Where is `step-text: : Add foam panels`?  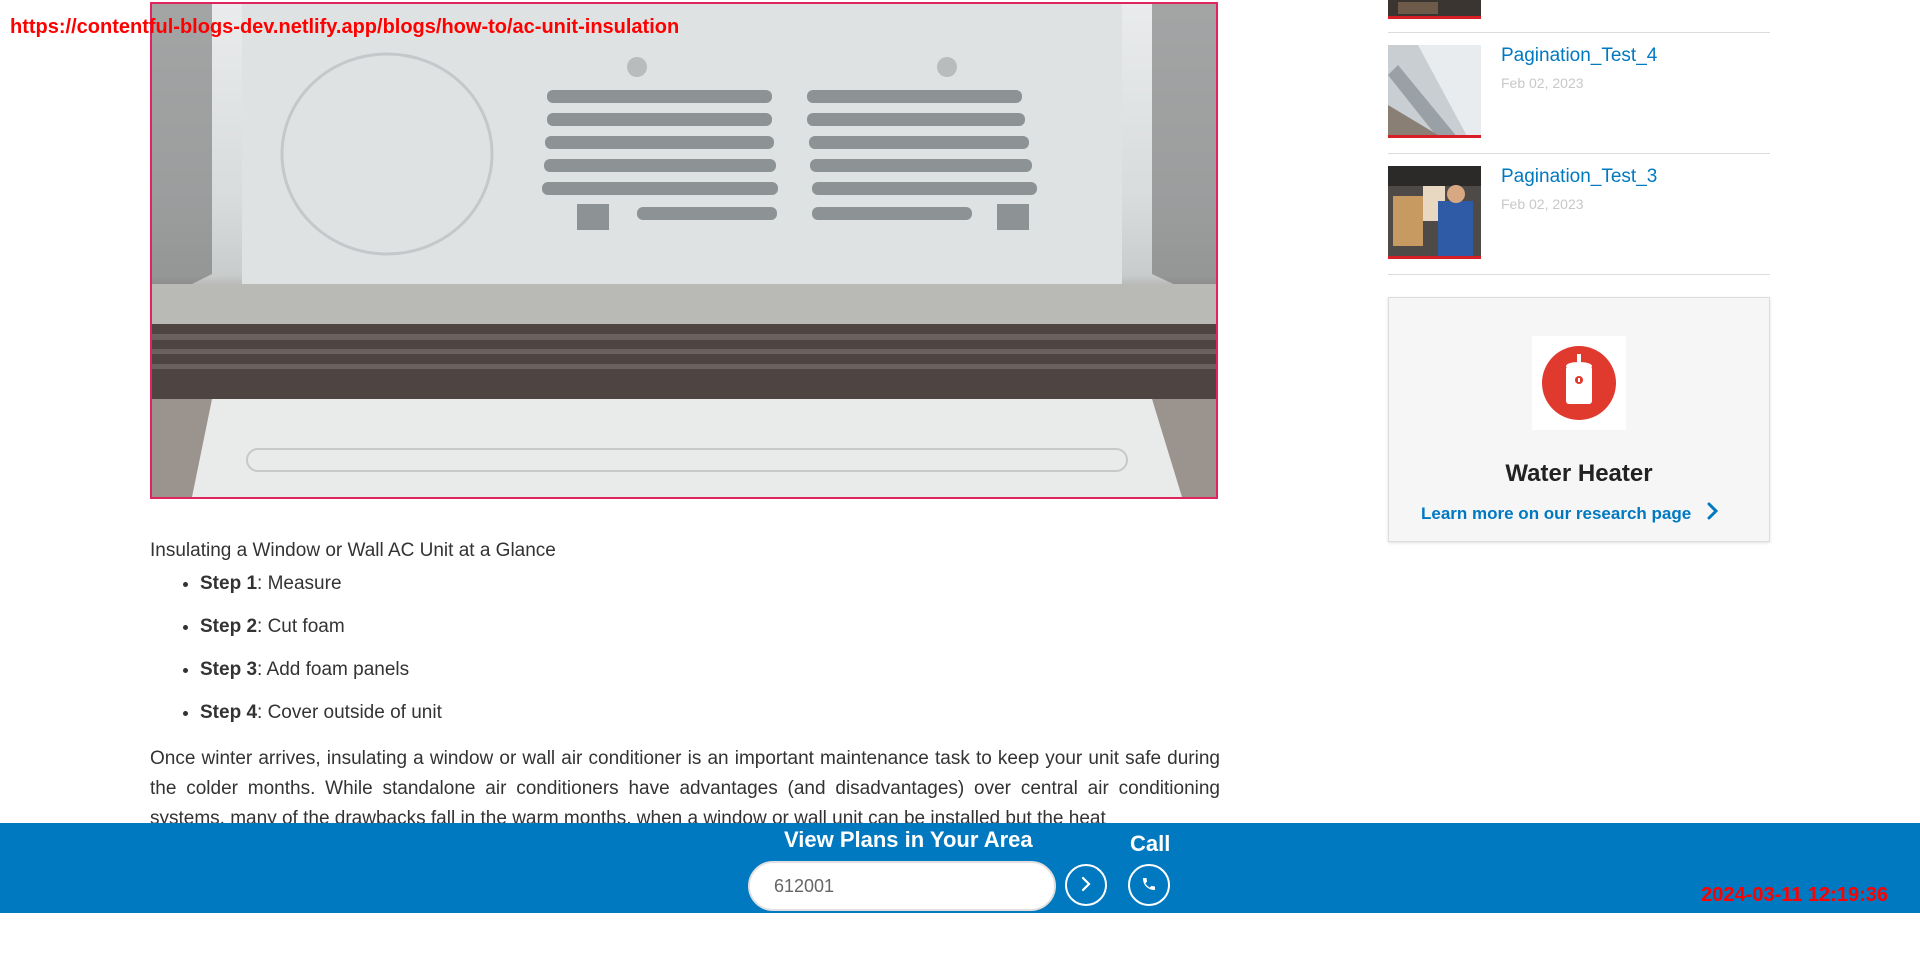
step-text: : Add foam panels is located at coordinates (333, 669).